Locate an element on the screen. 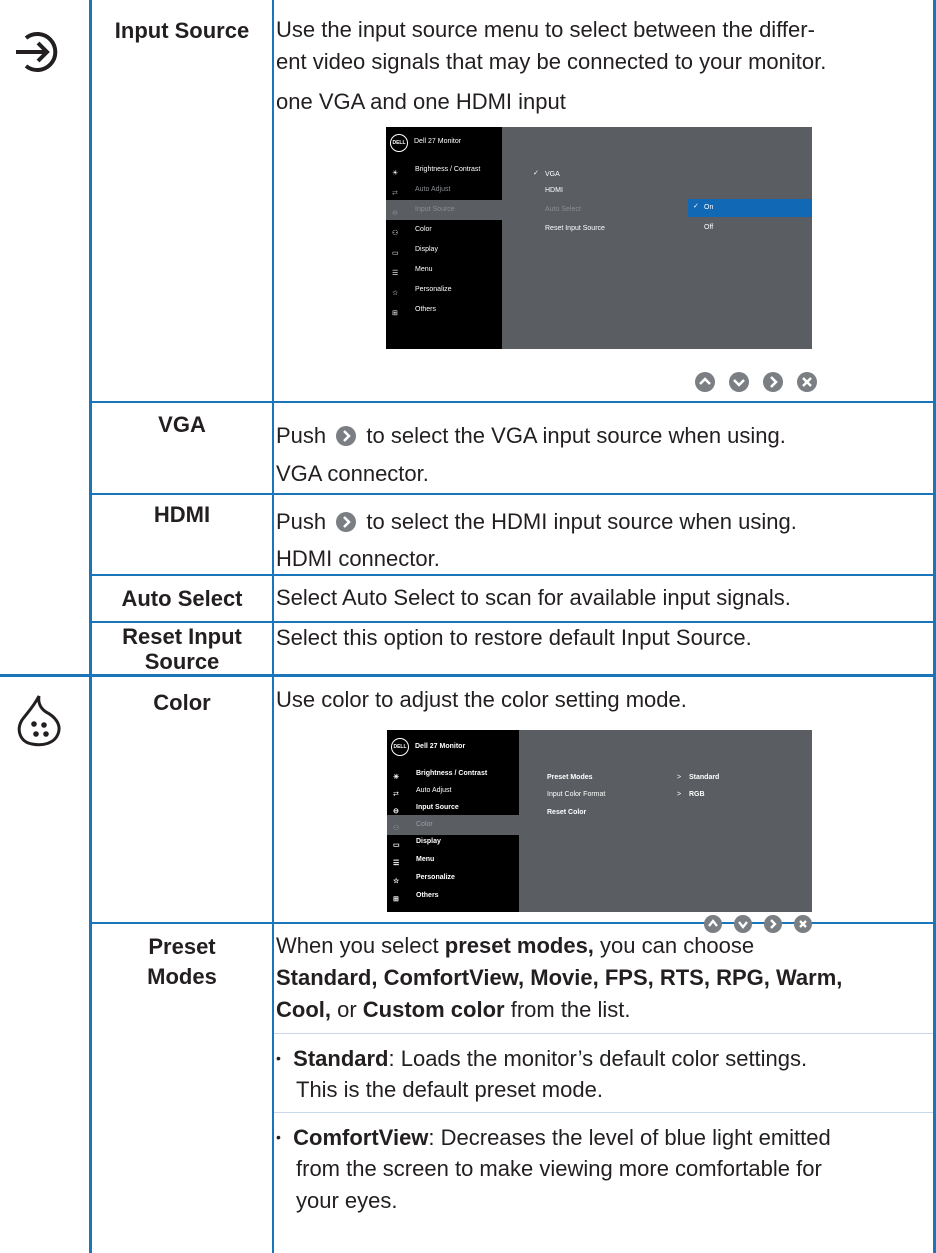 This screenshot has height=1253, width=936. osd-setting-reset-color: Reset Color is located at coordinates (567, 812).